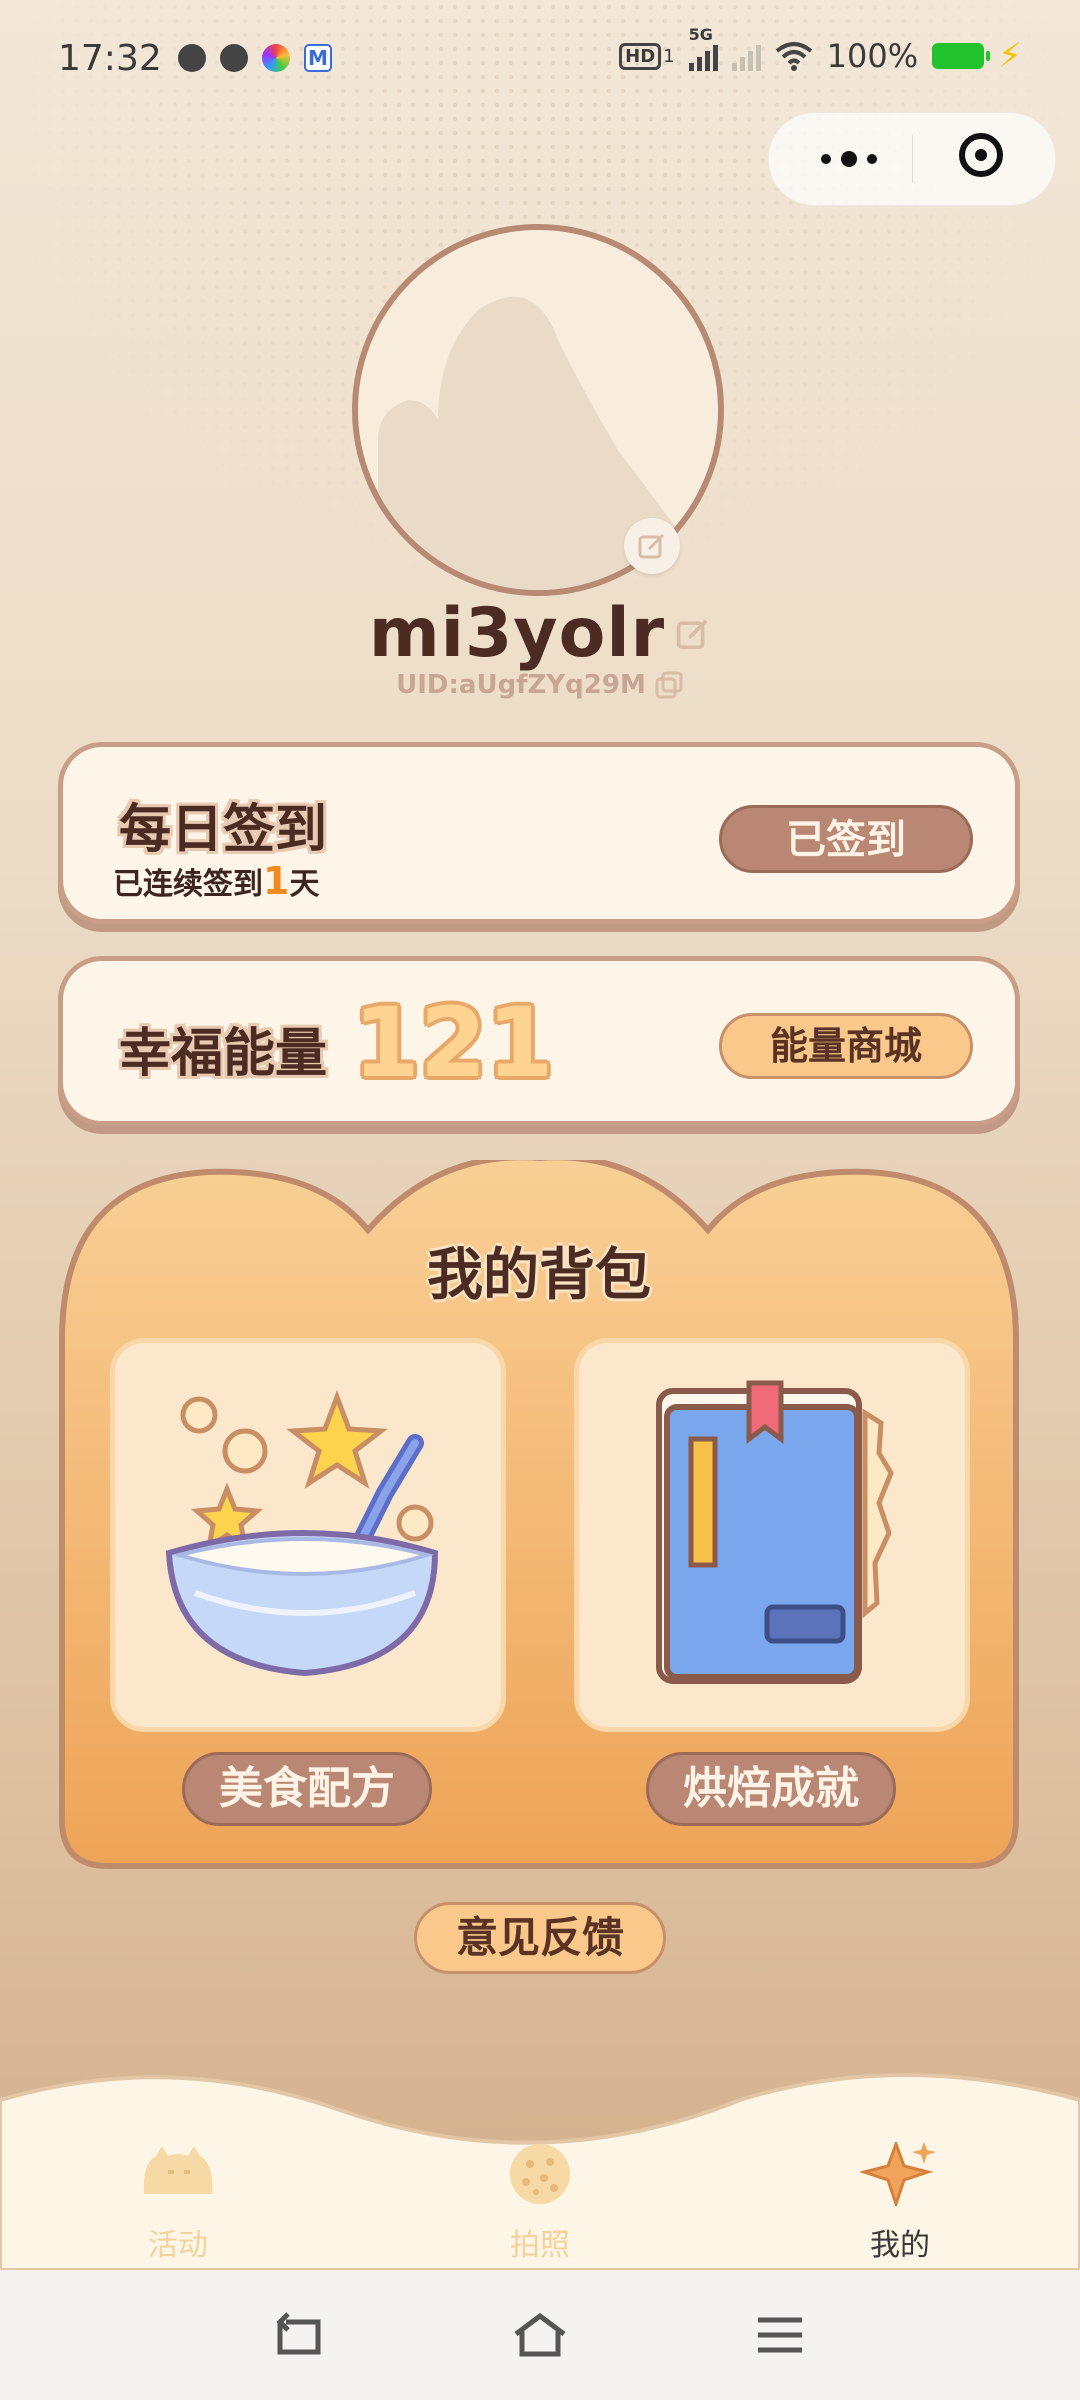 This screenshot has height=2400, width=1080. I want to click on bottom-tab-bar: 活动 拍照 我的, so click(540, 2165).